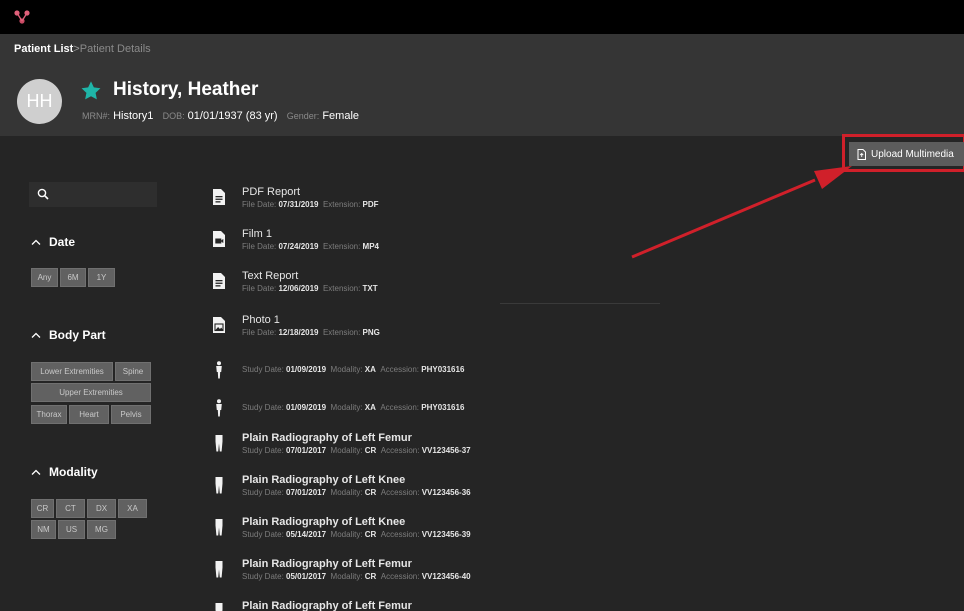  What do you see at coordinates (64, 472) in the screenshot?
I see `modality-filter-toggle: Modality` at bounding box center [64, 472].